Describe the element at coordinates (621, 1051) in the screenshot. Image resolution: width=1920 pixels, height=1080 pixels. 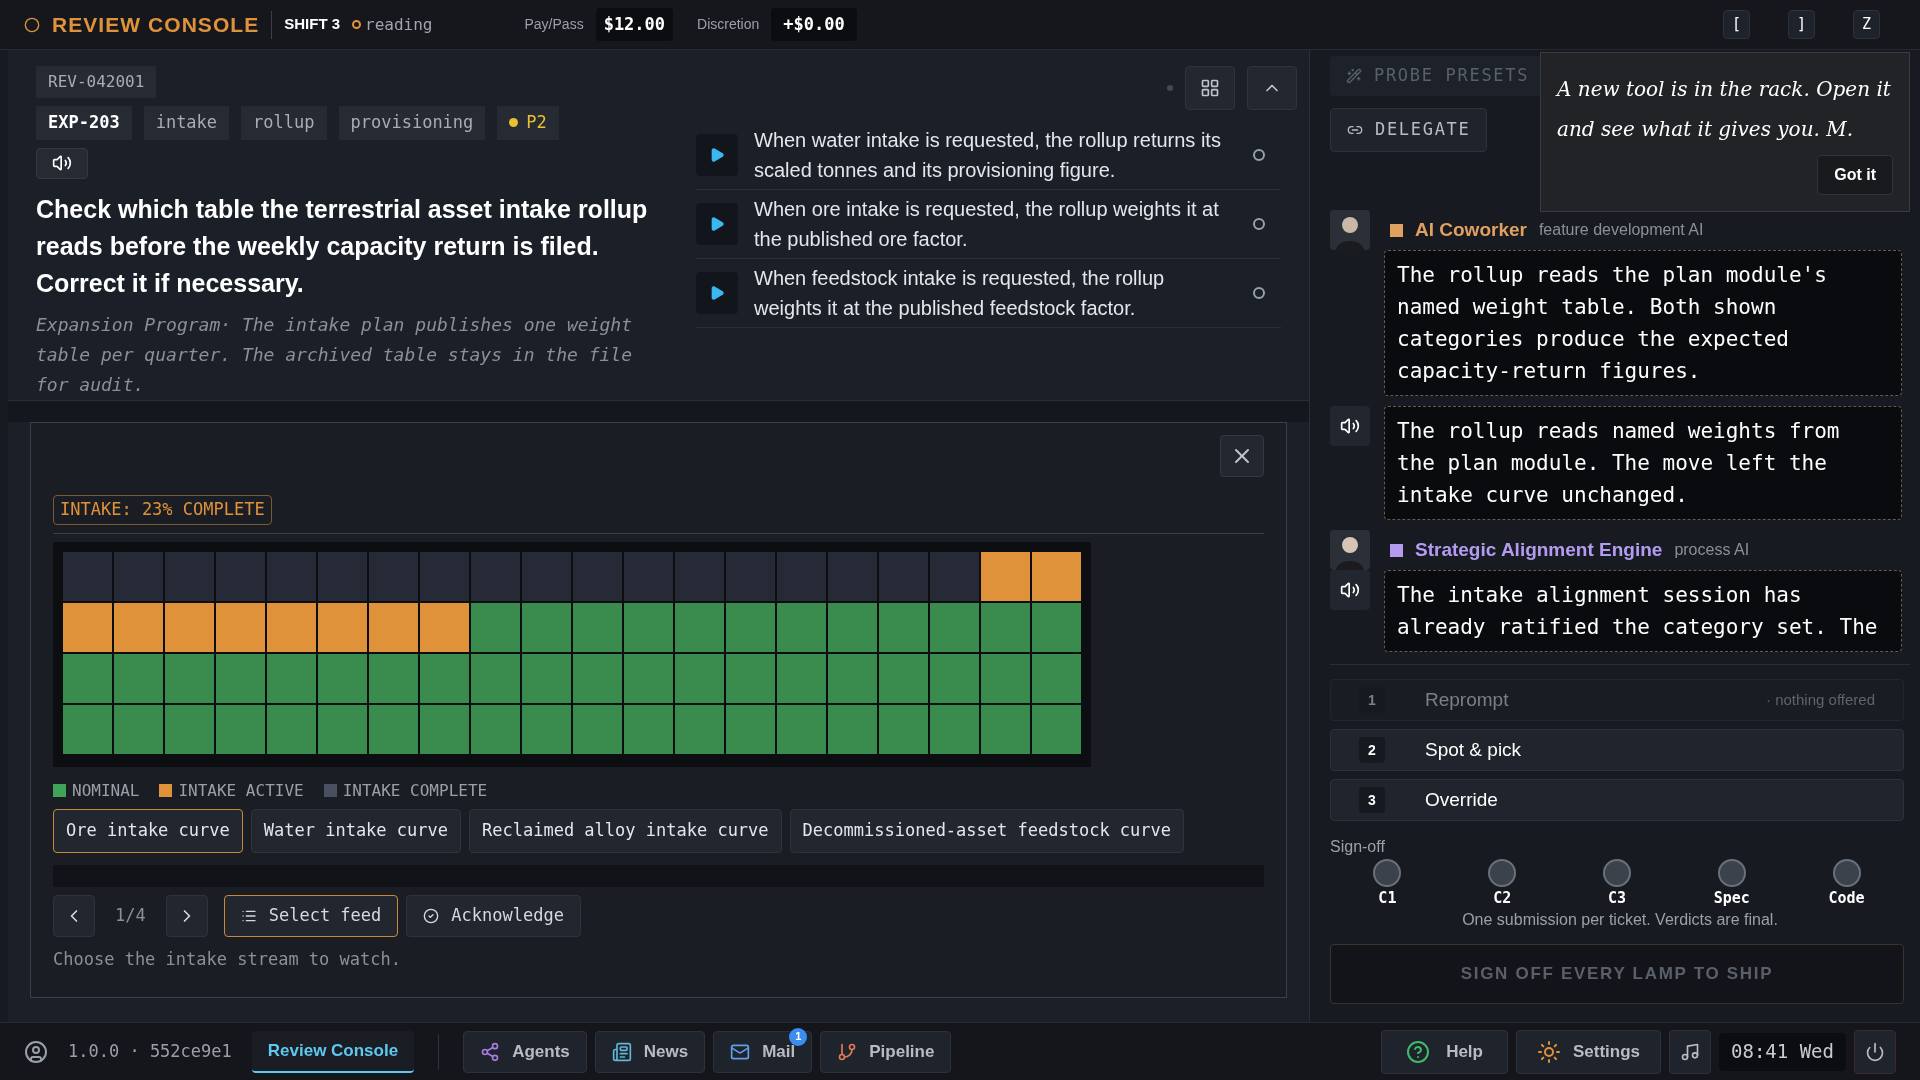
I see `newspaper-icon` at that location.